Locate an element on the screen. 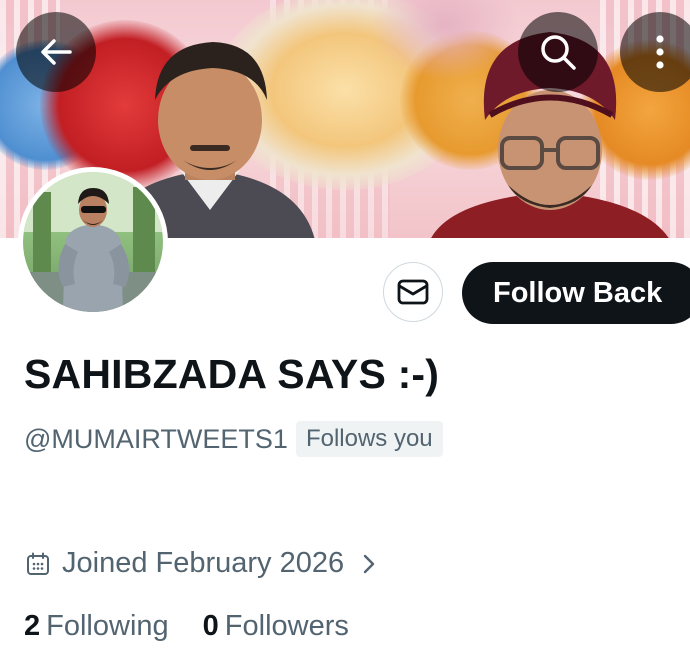 This screenshot has width=690, height=670. envelope-icon is located at coordinates (413, 292).